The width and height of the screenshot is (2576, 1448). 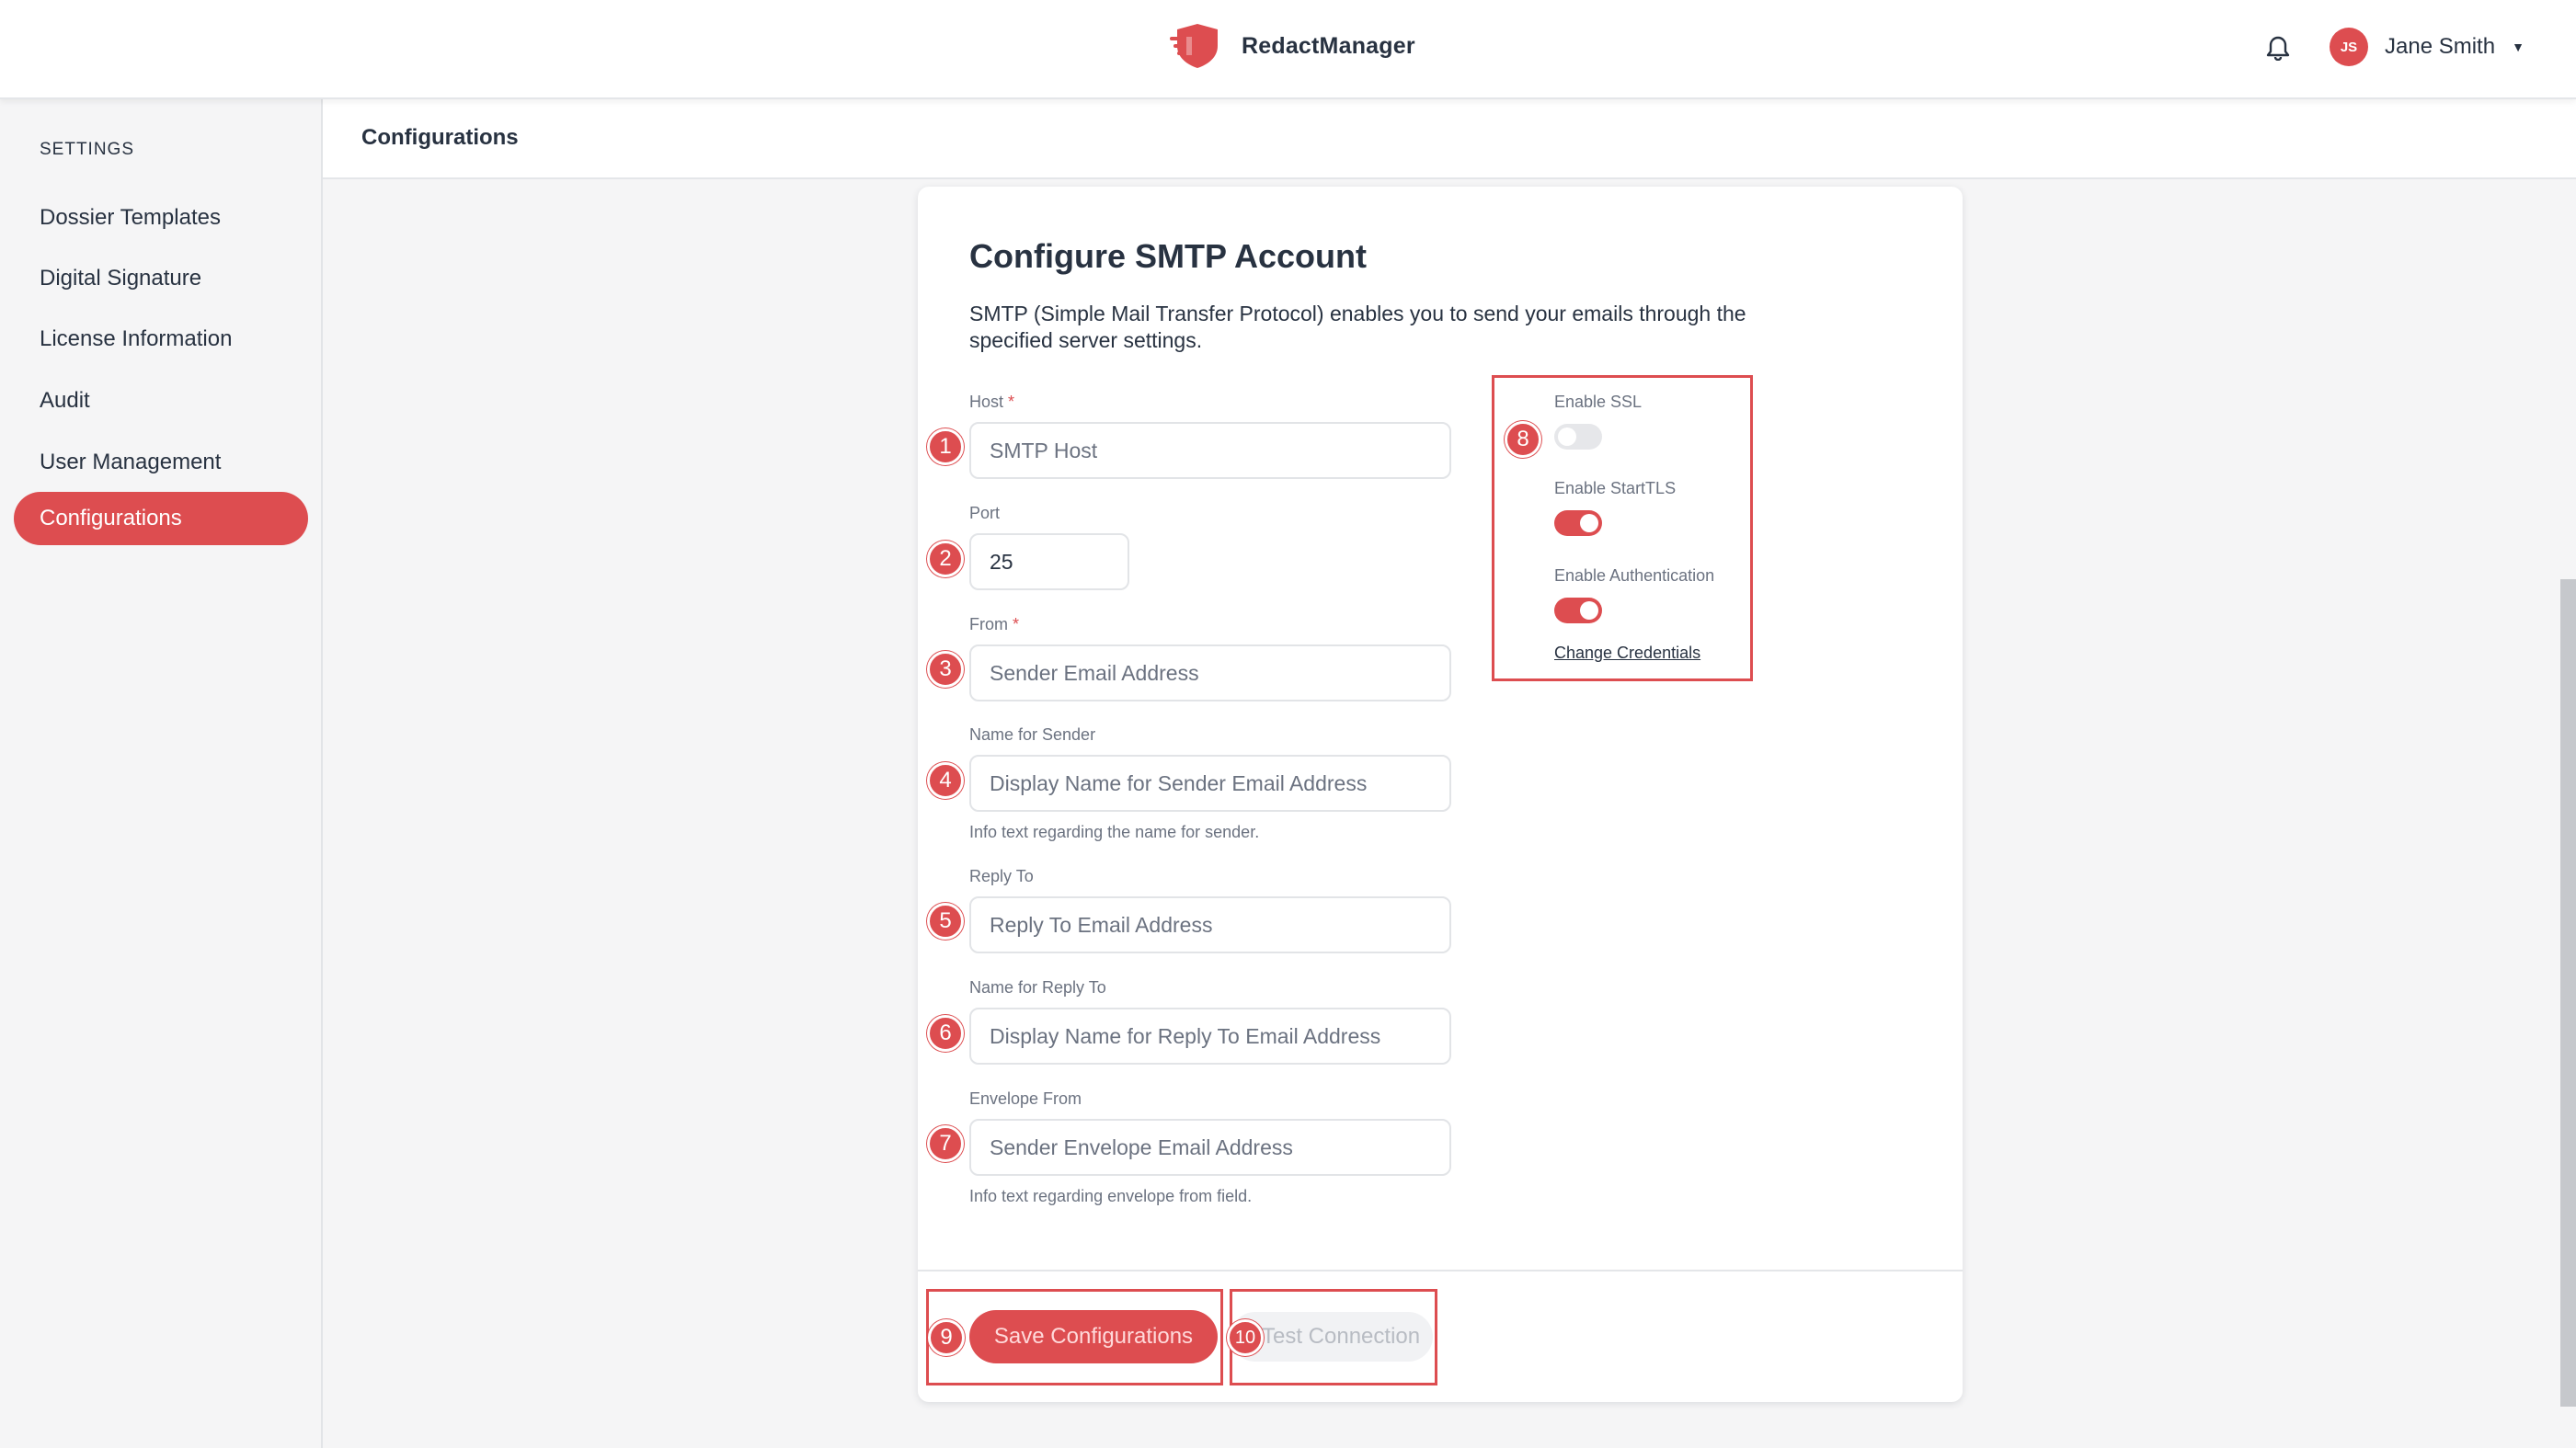 I want to click on enable-starttls-toggle, so click(x=1578, y=523).